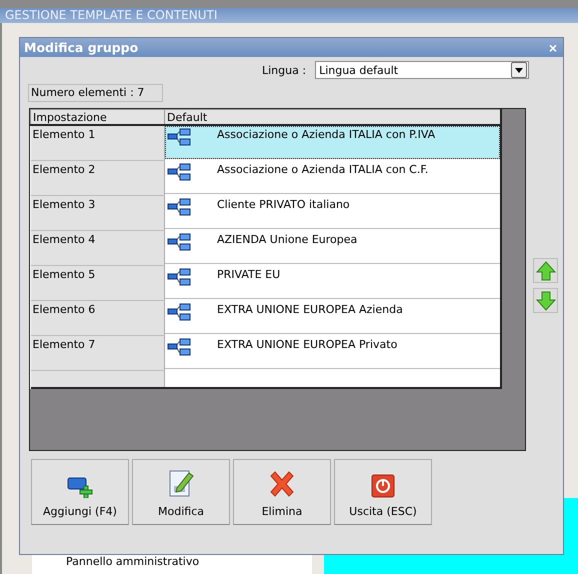 This screenshot has width=578, height=574. Describe the element at coordinates (81, 47) in the screenshot. I see `dialog-title: Modifica gruppo` at that location.